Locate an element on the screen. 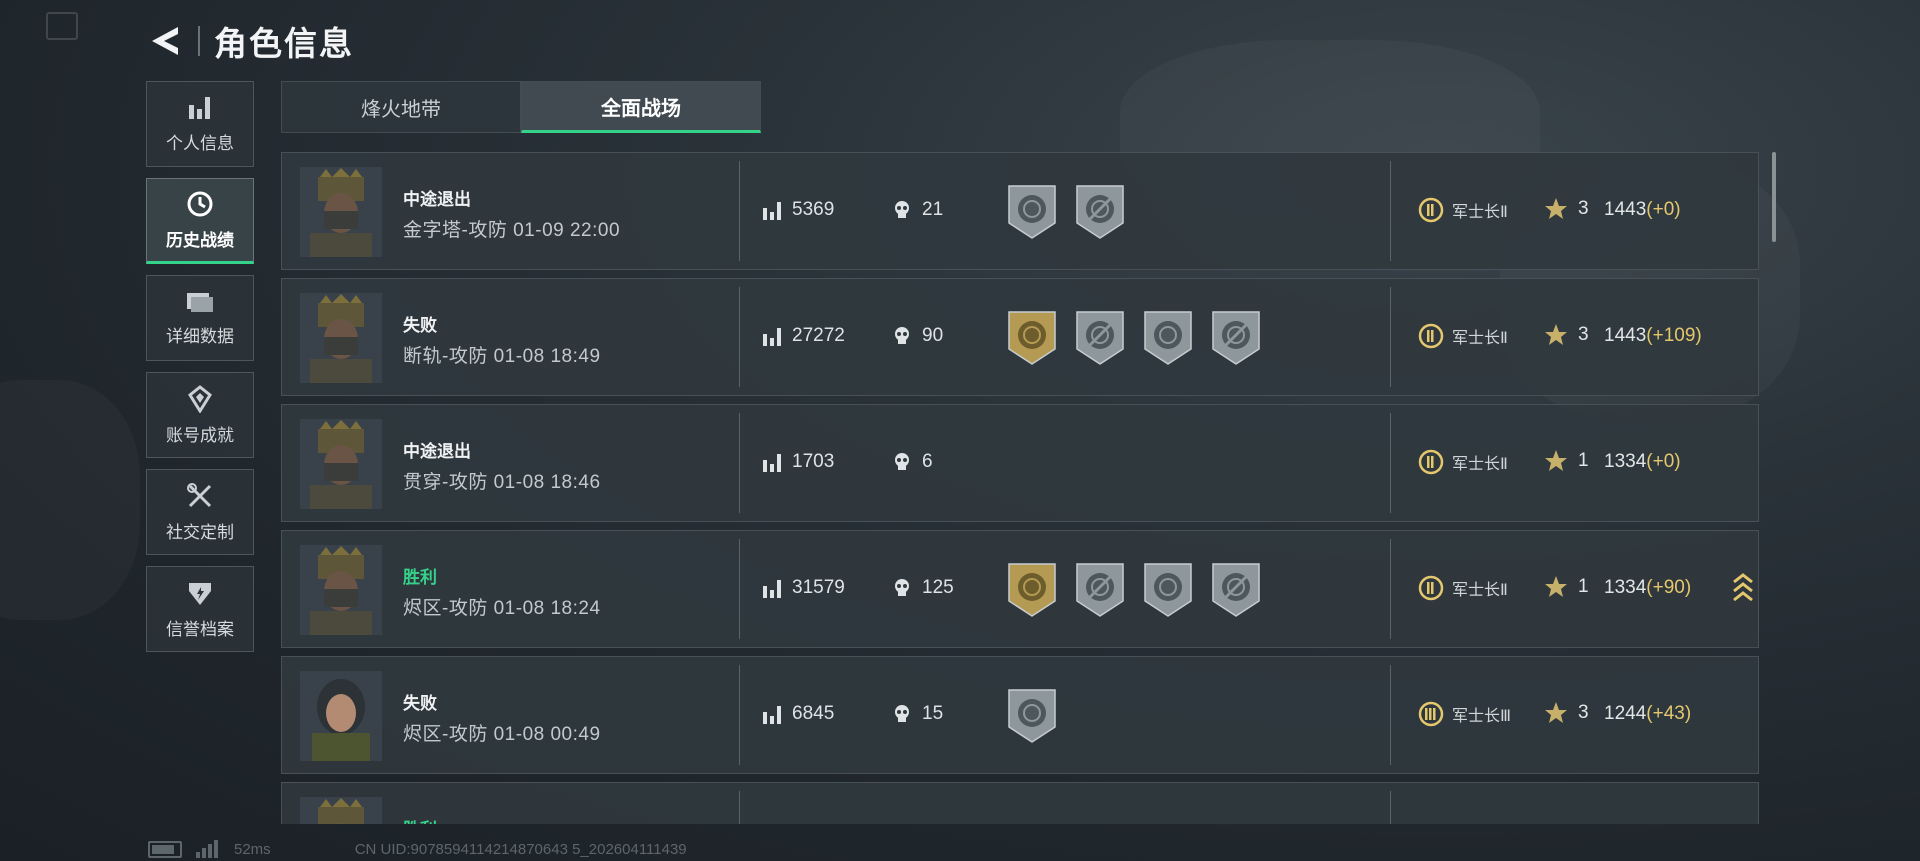  kills-value: 21 is located at coordinates (933, 209).